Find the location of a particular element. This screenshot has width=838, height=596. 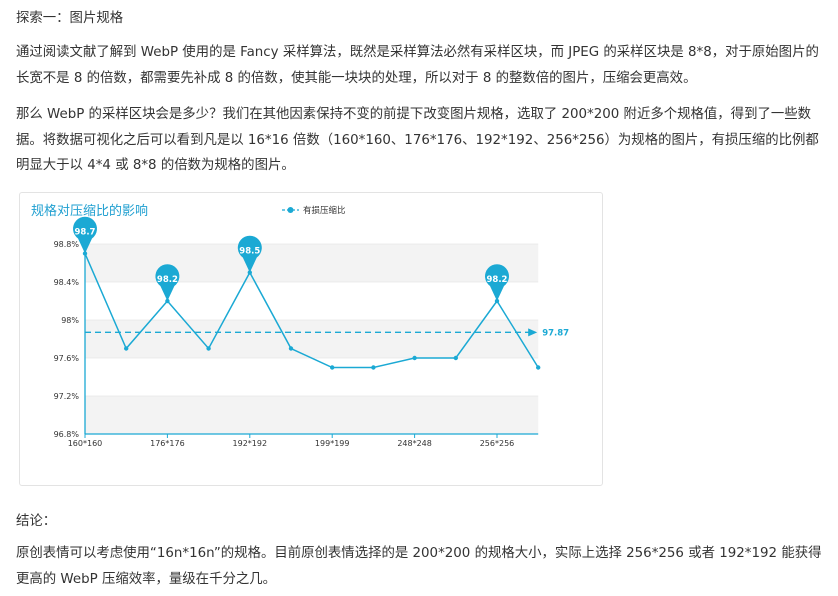

chart-title: 规格对压缩比的影响 is located at coordinates (89, 211).